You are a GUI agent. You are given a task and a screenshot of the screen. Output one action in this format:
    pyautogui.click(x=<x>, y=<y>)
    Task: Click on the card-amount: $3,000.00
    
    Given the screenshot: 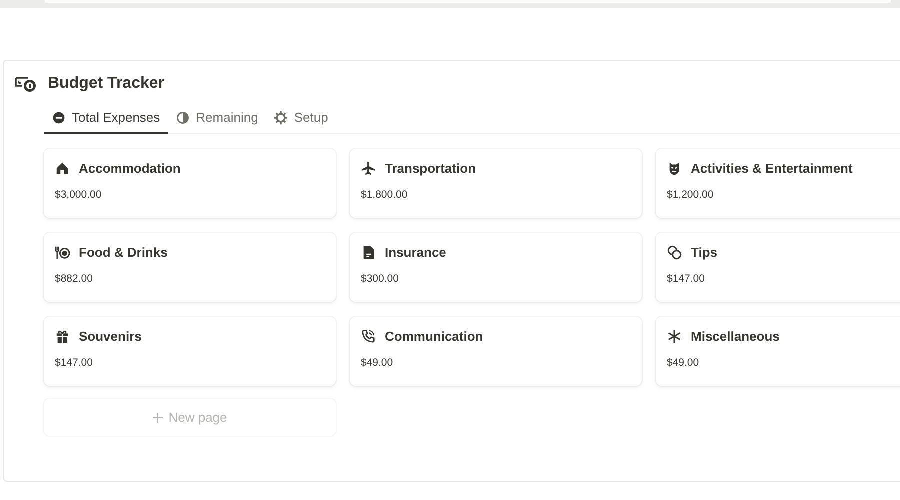 What is the action you would take?
    pyautogui.click(x=79, y=195)
    